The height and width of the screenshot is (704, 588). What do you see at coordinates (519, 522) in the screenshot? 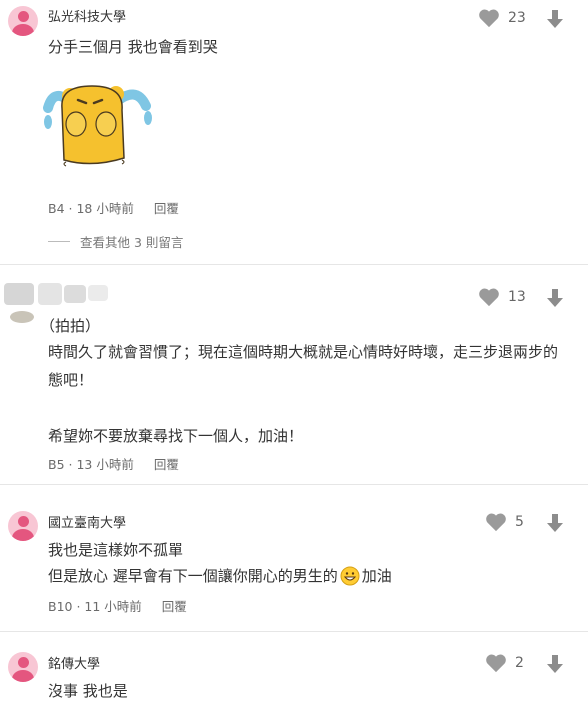
I see `like-count: 5` at bounding box center [519, 522].